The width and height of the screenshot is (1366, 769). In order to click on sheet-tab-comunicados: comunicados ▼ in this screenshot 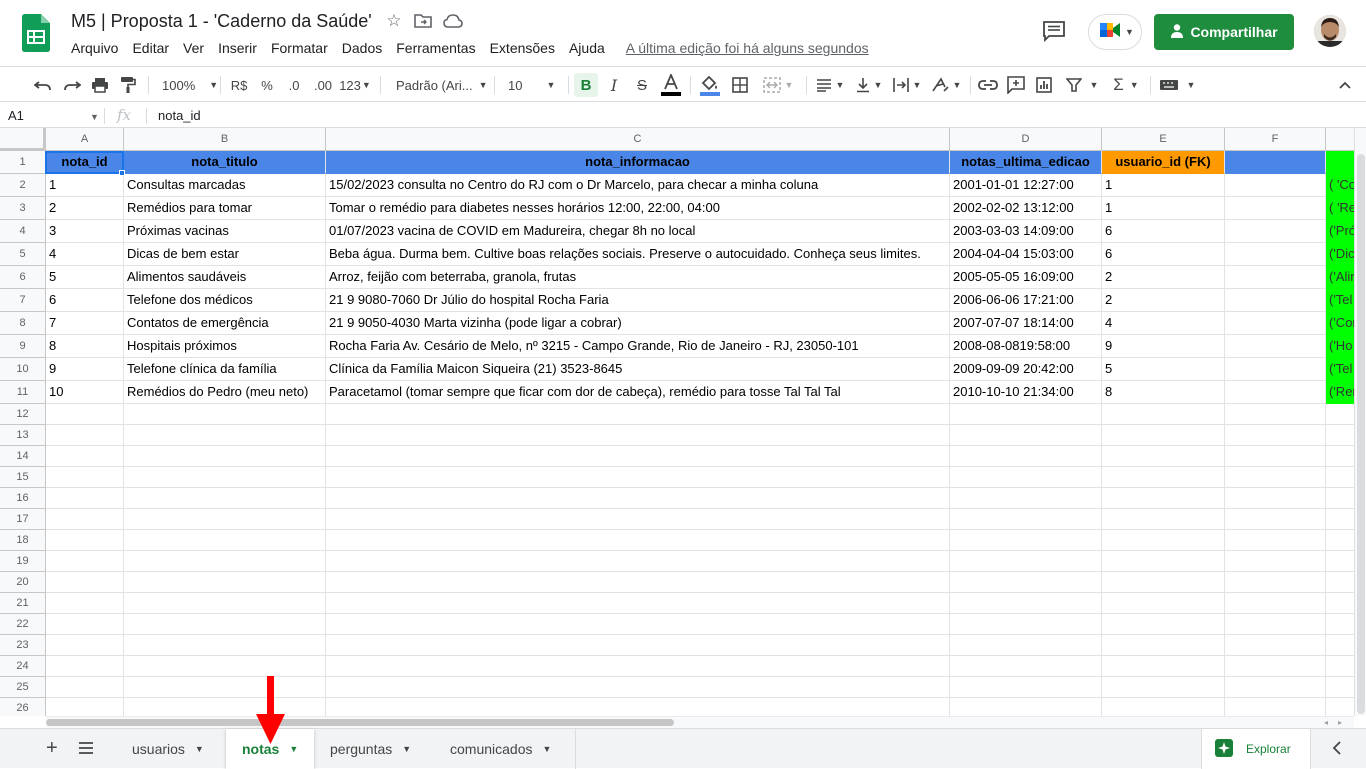, I will do `click(505, 749)`.